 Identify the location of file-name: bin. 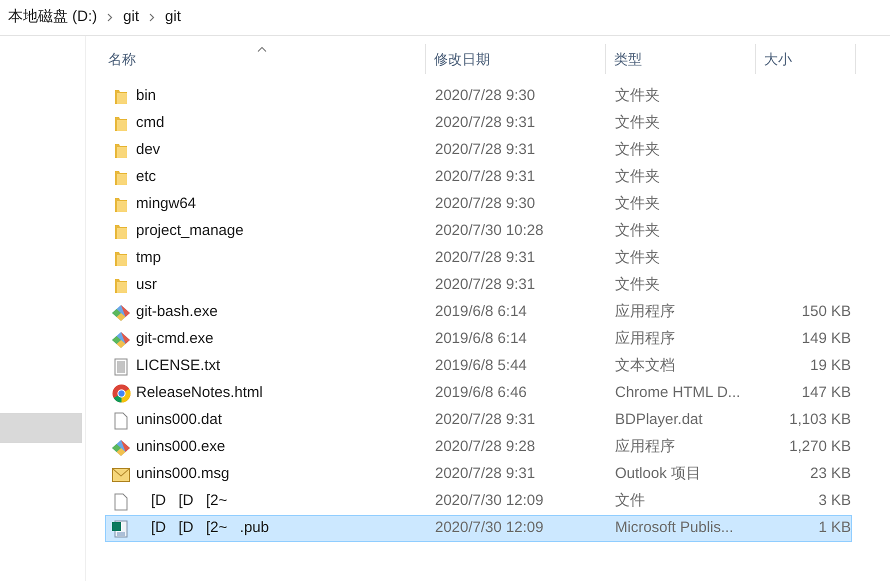
(146, 96).